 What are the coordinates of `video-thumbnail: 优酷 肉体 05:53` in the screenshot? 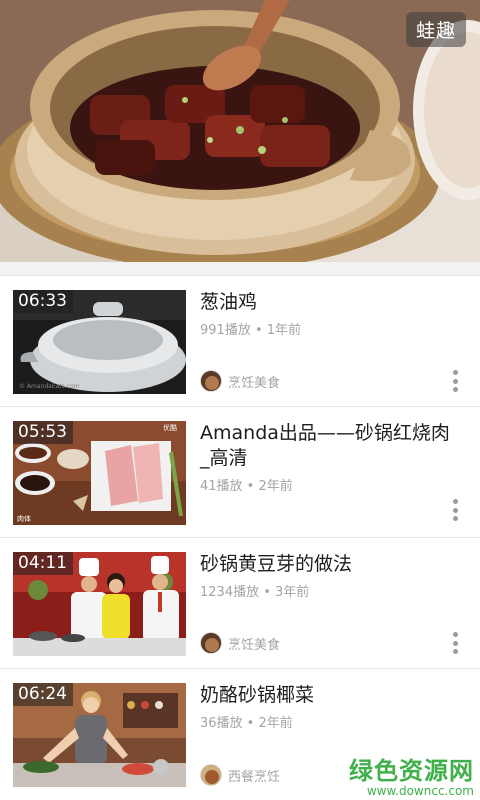 It's located at (99, 473).